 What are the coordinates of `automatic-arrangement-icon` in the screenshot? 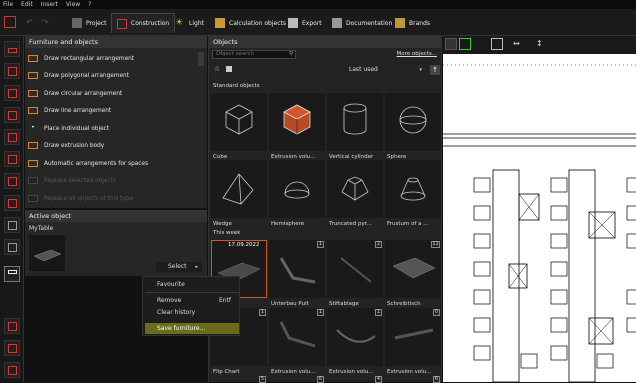 It's located at (33, 163).